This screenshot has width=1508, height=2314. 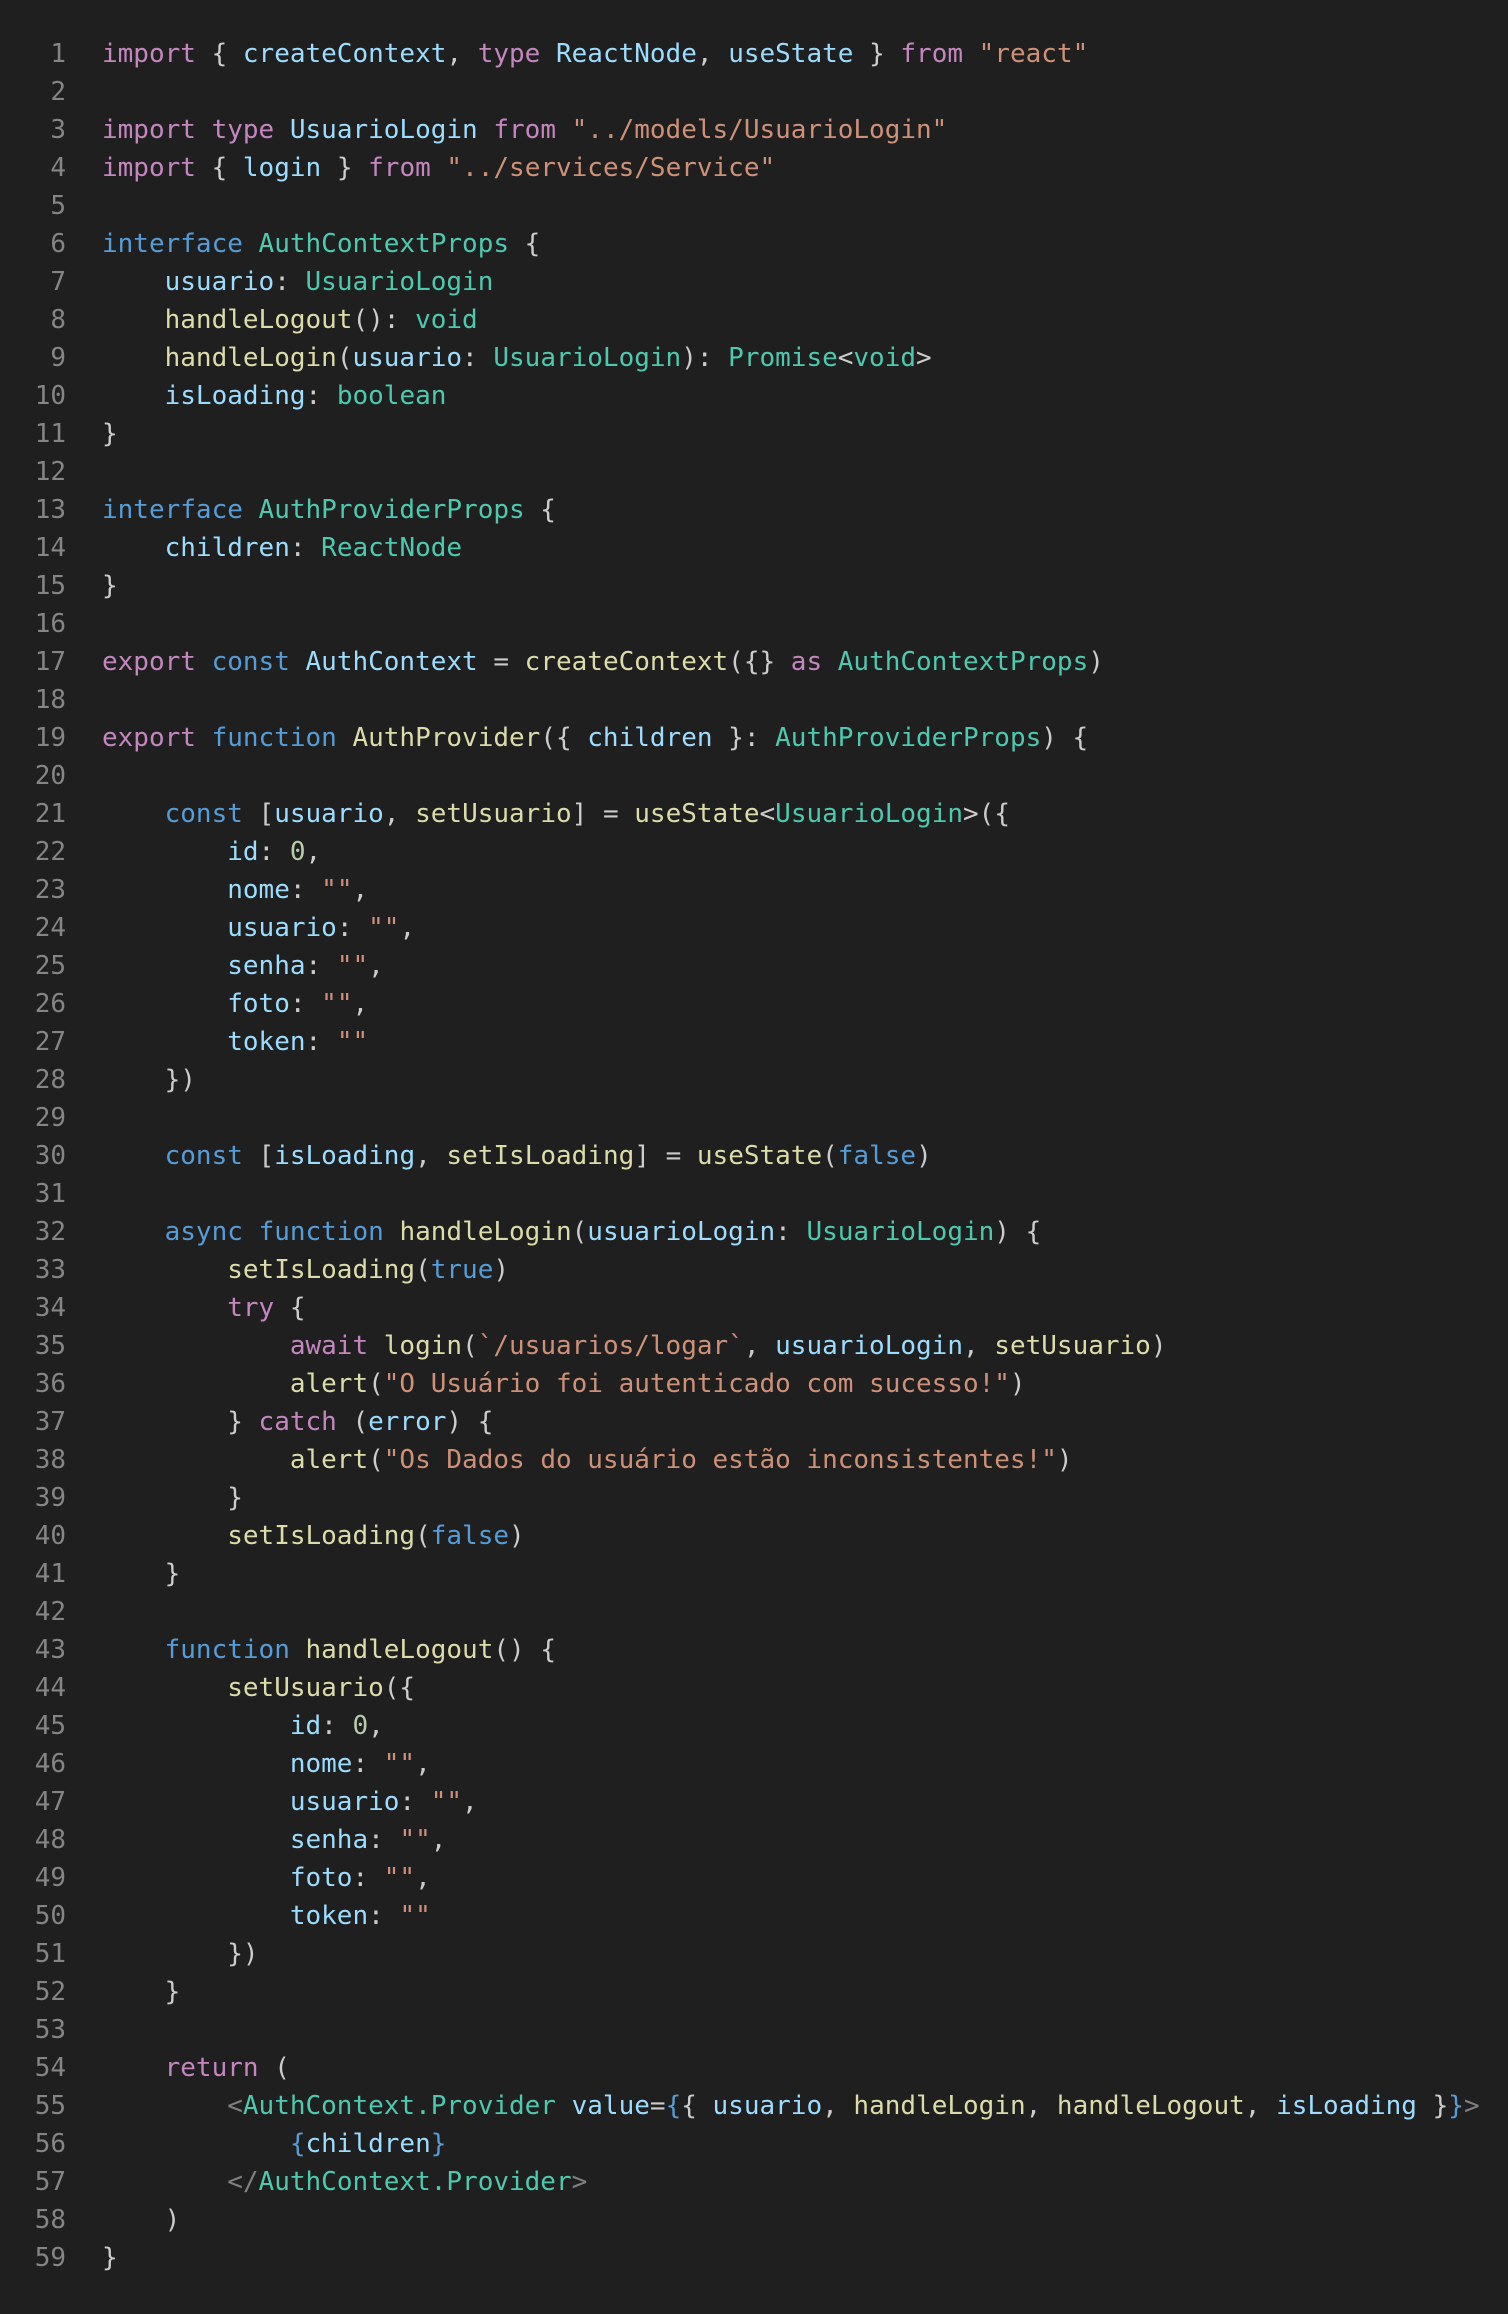 What do you see at coordinates (885, 358) in the screenshot?
I see `code-token: void` at bounding box center [885, 358].